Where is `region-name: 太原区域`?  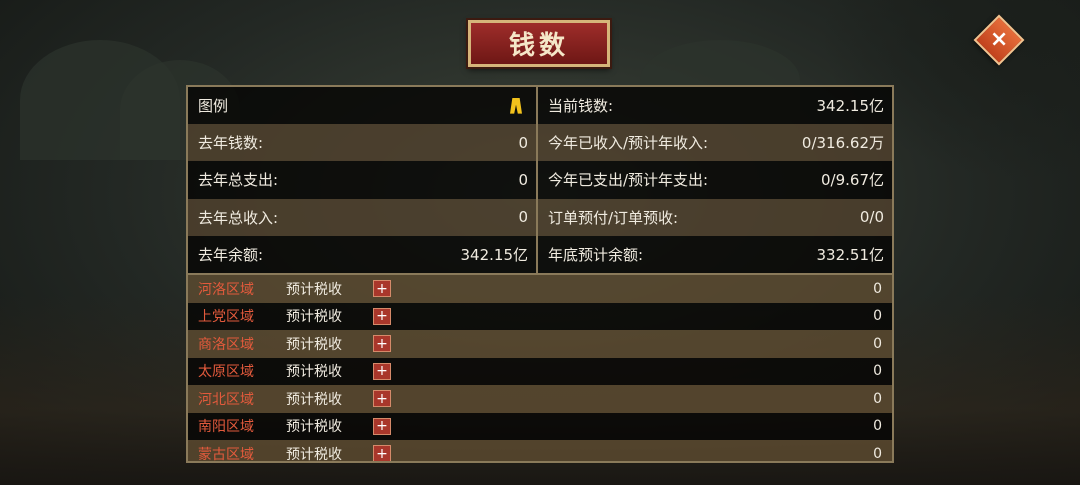
region-name: 太原区域 is located at coordinates (226, 372).